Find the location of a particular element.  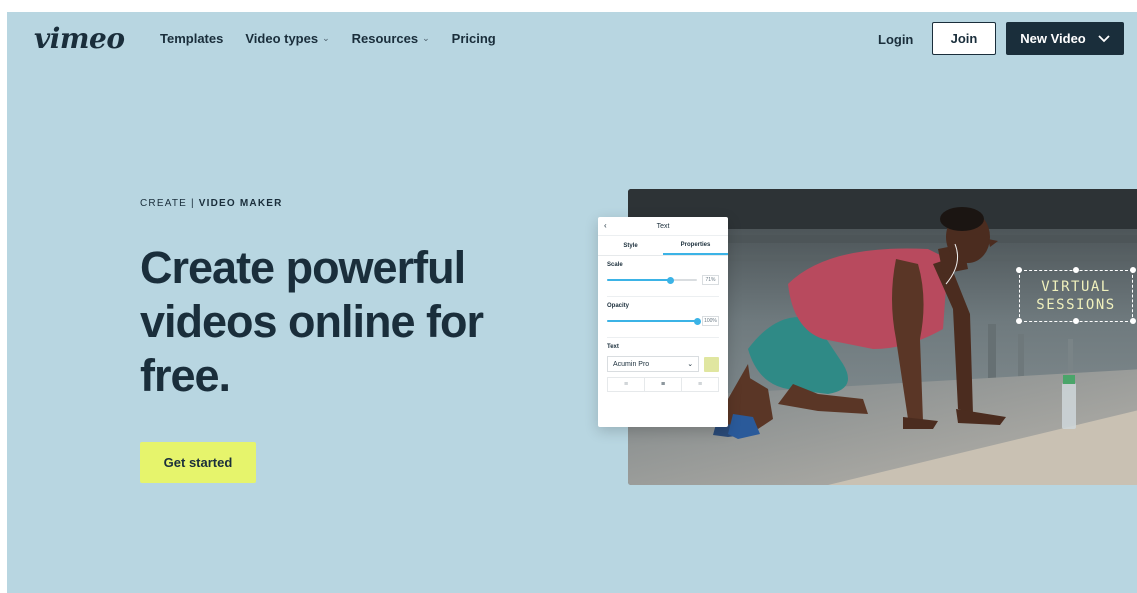

opacity-label: Opacity is located at coordinates (618, 306).